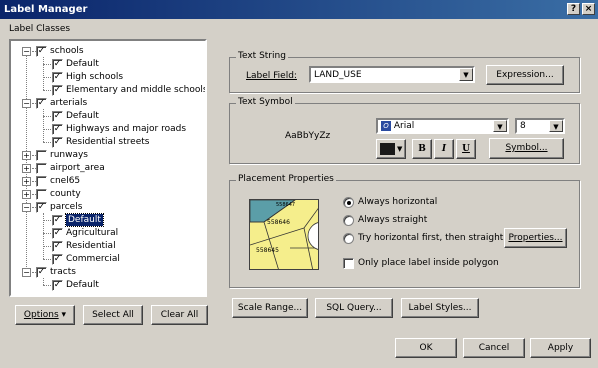 The height and width of the screenshot is (368, 598). I want to click on tree-layer-row: + airport_area, so click(108, 168).